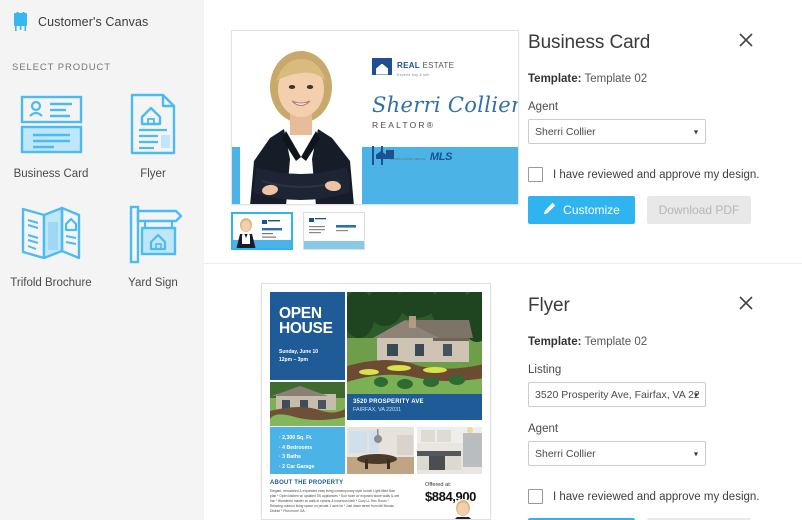 The height and width of the screenshot is (520, 802). What do you see at coordinates (262, 231) in the screenshot?
I see `front-thumbnail` at bounding box center [262, 231].